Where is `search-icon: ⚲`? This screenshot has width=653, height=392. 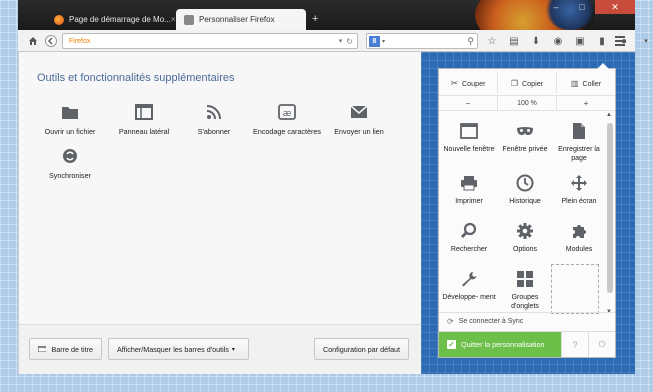 search-icon: ⚲ is located at coordinates (470, 41).